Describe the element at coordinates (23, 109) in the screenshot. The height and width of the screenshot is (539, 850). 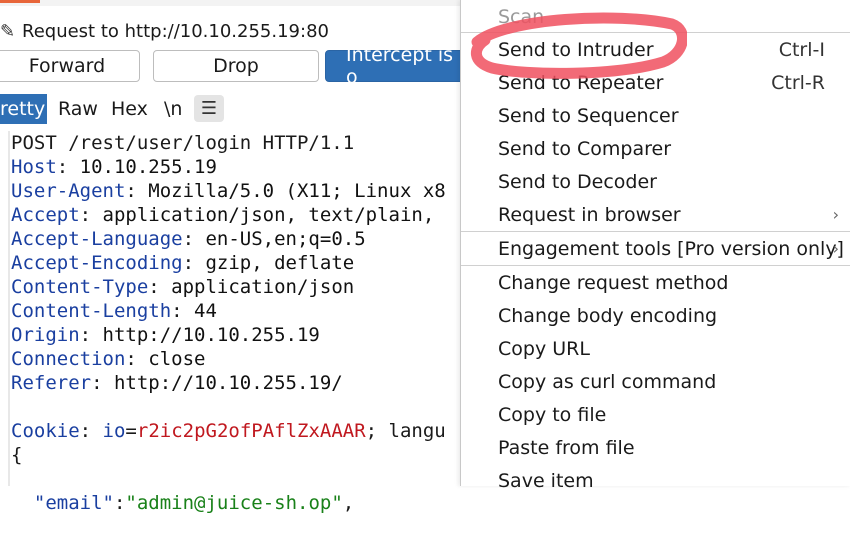
I see `tab-pretty: retty` at that location.